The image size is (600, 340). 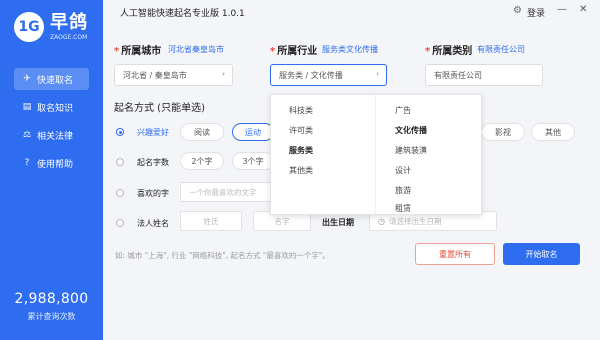 What do you see at coordinates (403, 110) in the screenshot?
I see `dropdown-industry-item: 广告` at bounding box center [403, 110].